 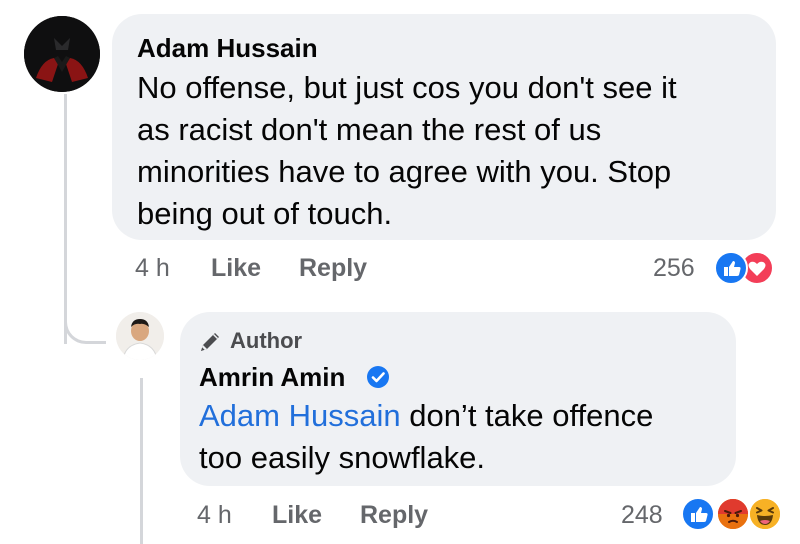 What do you see at coordinates (642, 515) in the screenshot?
I see `reply-reaction-count: 248` at bounding box center [642, 515].